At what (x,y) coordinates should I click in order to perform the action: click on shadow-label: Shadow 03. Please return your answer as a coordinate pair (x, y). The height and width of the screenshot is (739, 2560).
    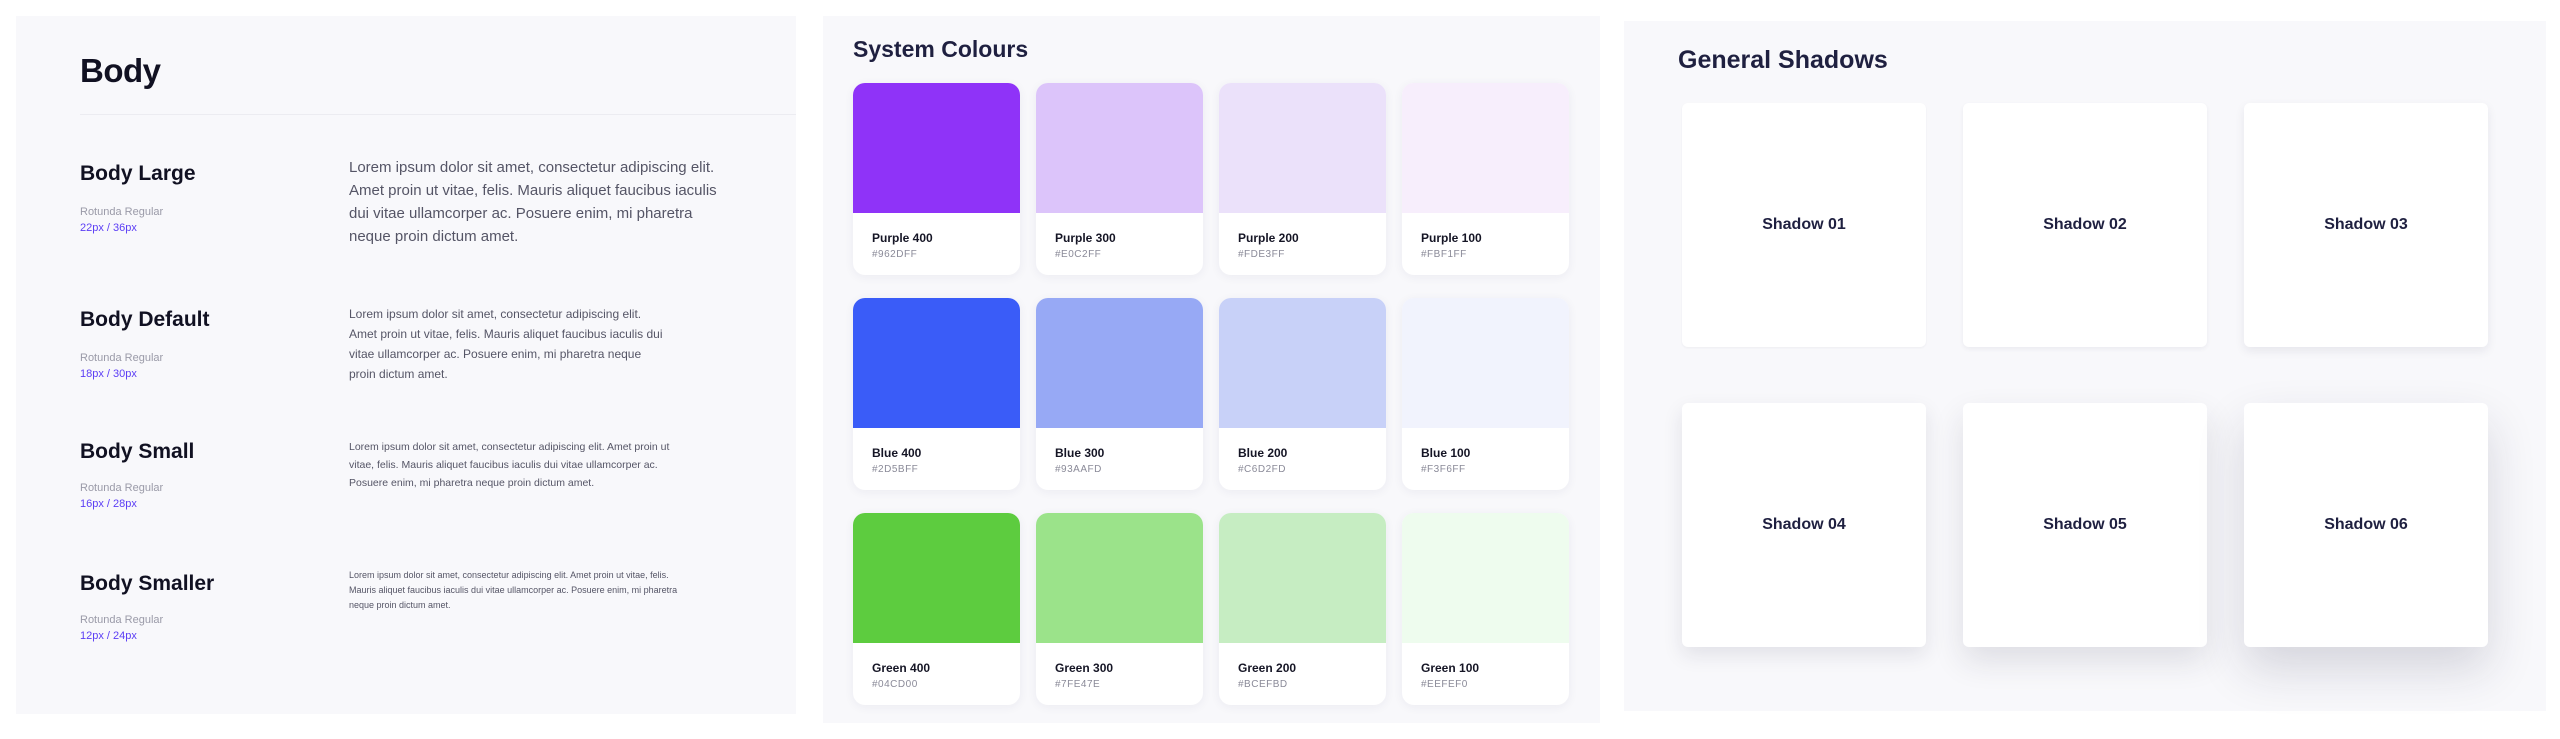
    Looking at the image, I should click on (2366, 224).